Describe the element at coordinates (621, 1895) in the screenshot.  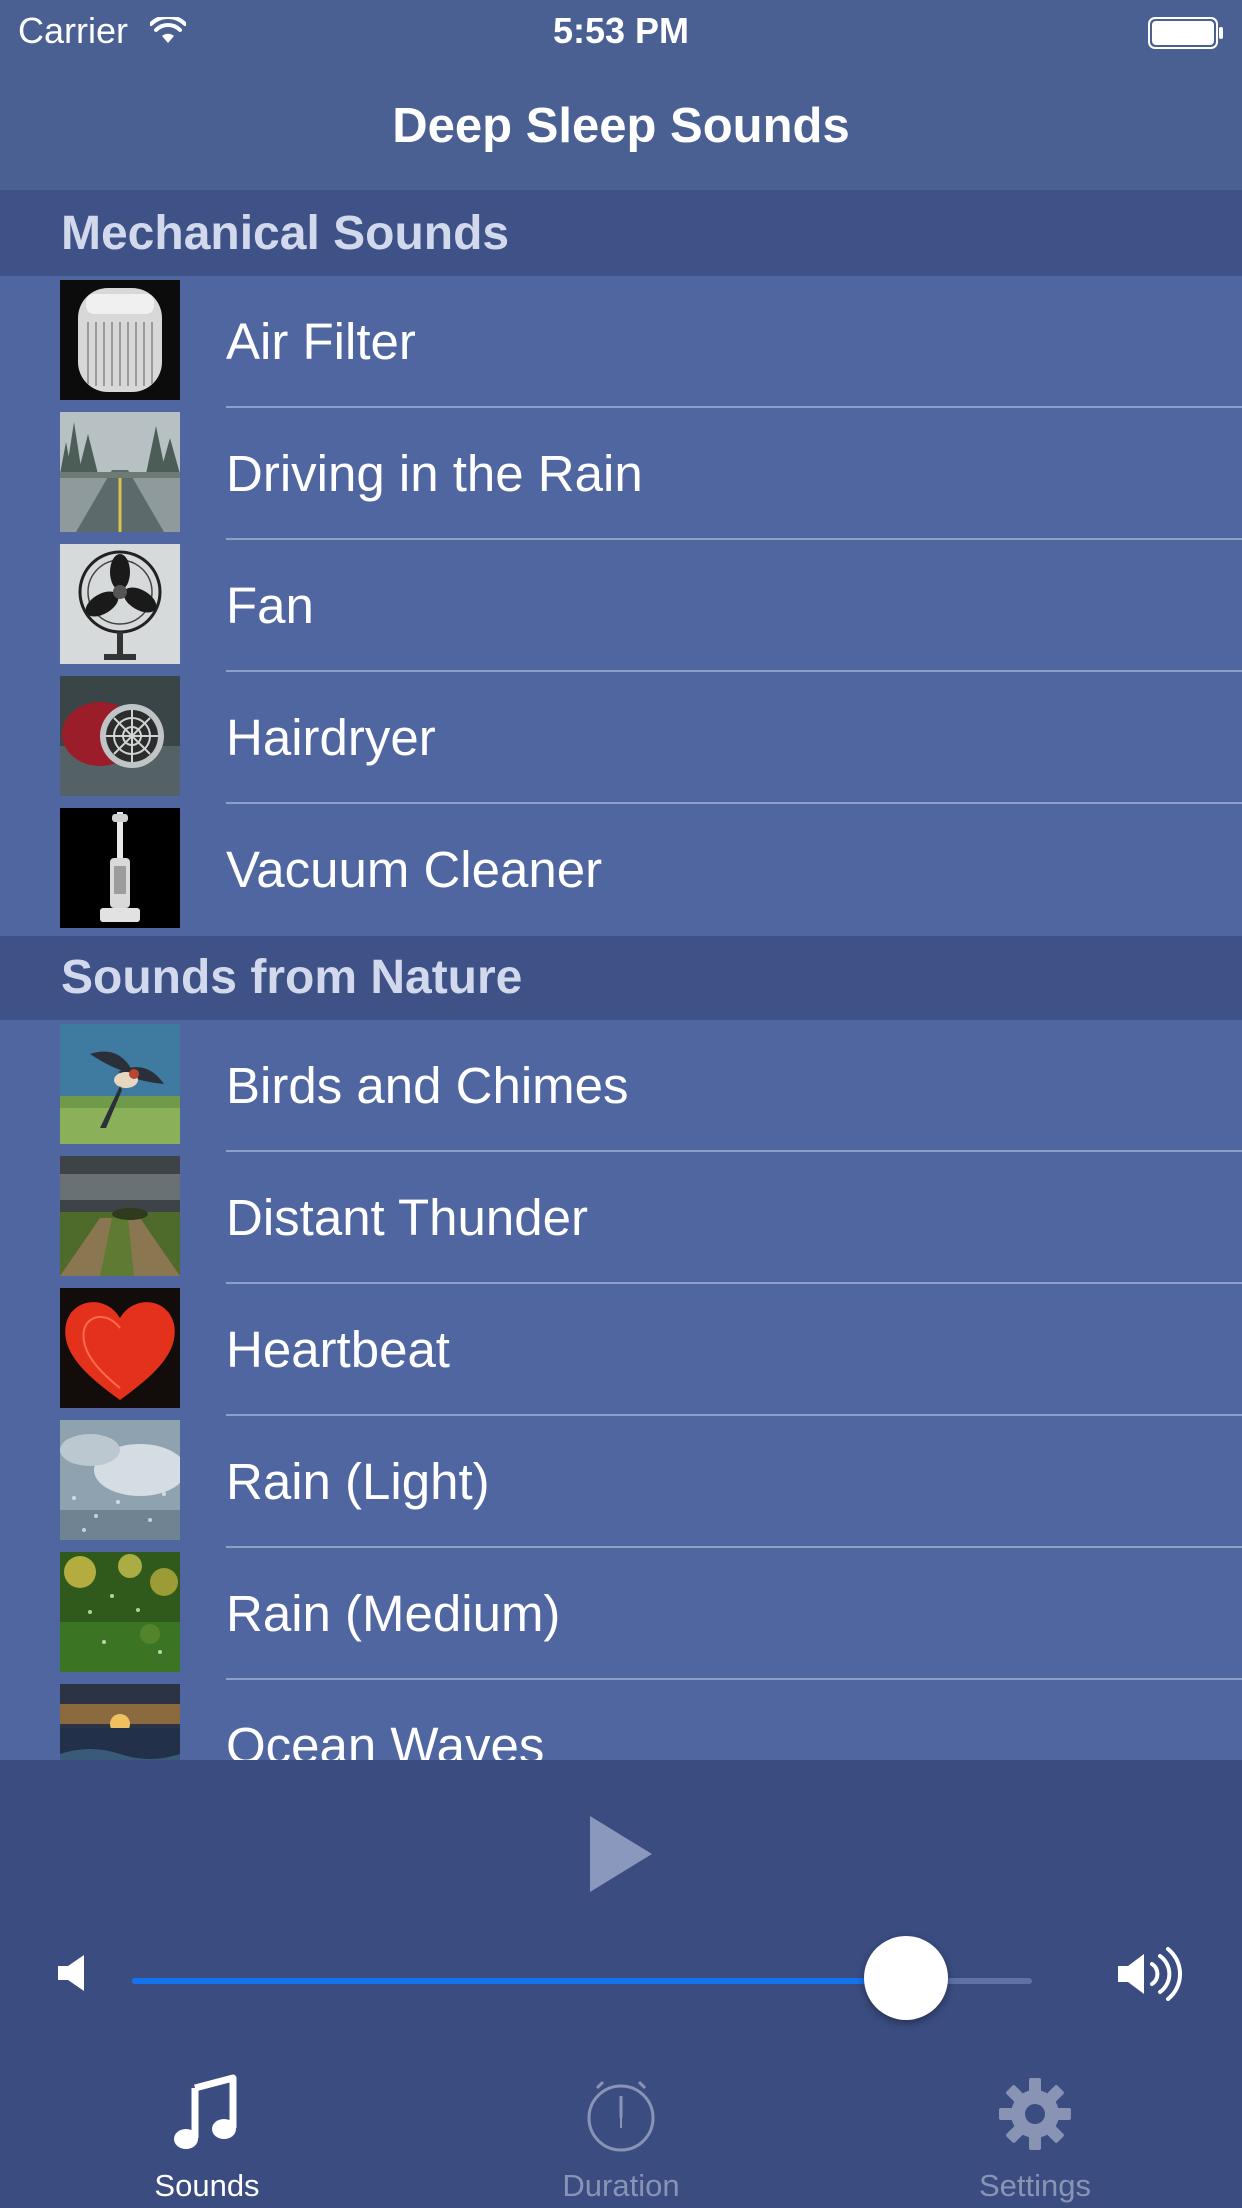
I see `player-panel` at that location.